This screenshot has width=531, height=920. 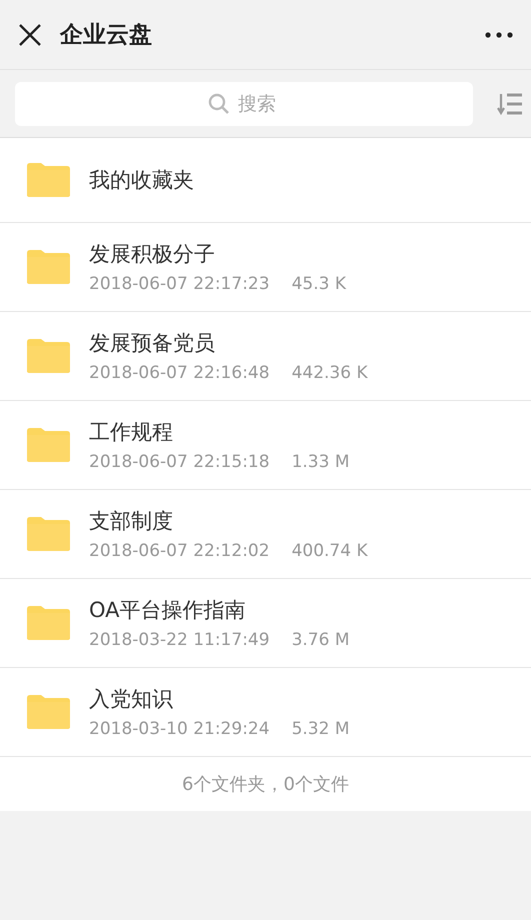 I want to click on folder-name: 工作规程, so click(x=131, y=432).